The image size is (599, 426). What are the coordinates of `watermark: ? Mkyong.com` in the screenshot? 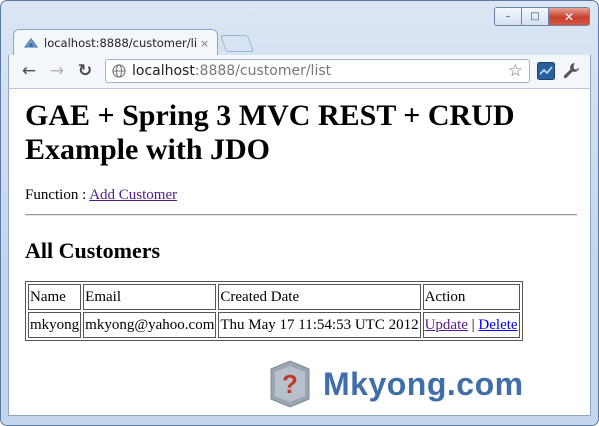 It's located at (427, 384).